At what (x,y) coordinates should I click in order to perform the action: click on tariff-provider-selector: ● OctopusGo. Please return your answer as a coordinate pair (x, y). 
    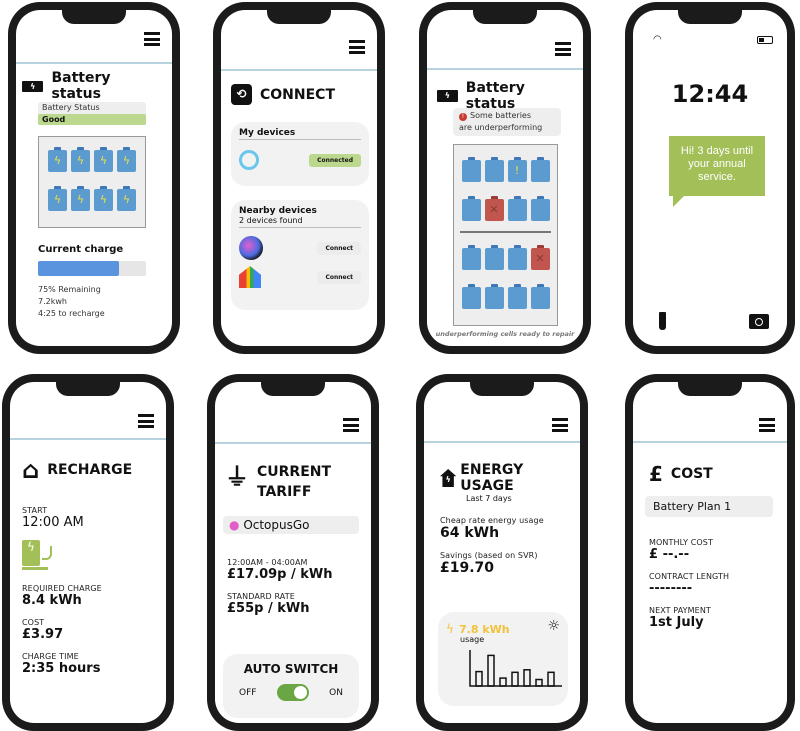
    Looking at the image, I should click on (291, 525).